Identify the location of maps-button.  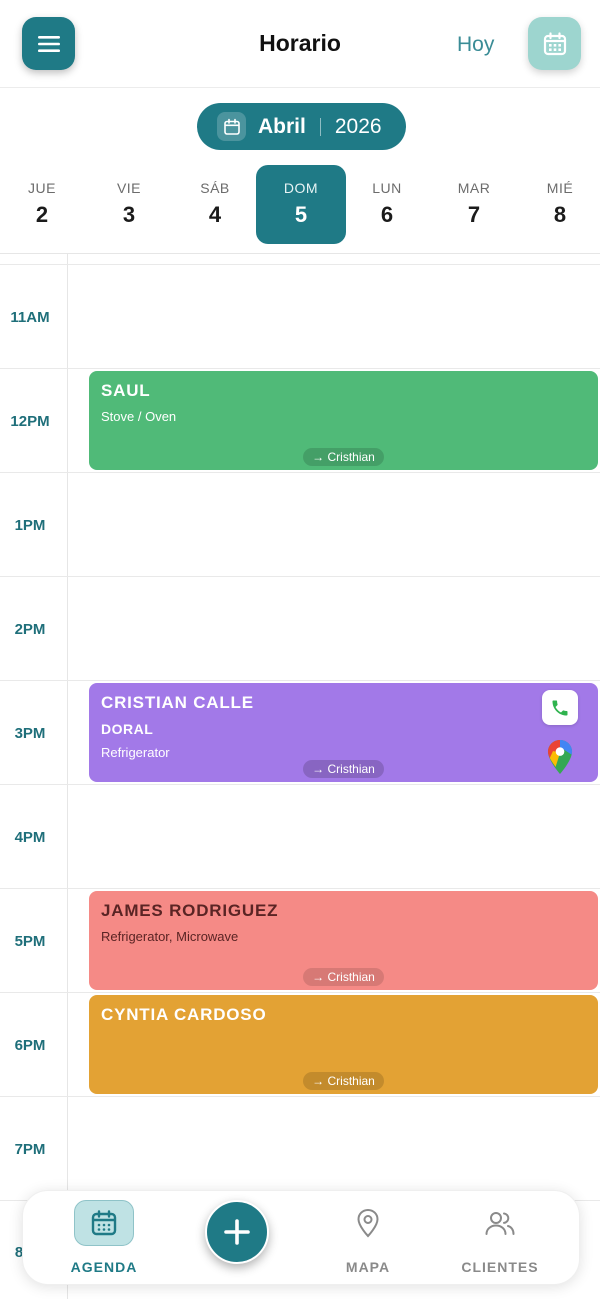
(560, 757).